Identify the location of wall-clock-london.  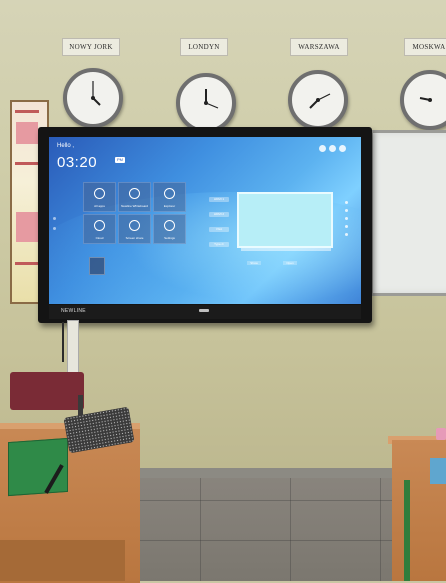
(206, 103).